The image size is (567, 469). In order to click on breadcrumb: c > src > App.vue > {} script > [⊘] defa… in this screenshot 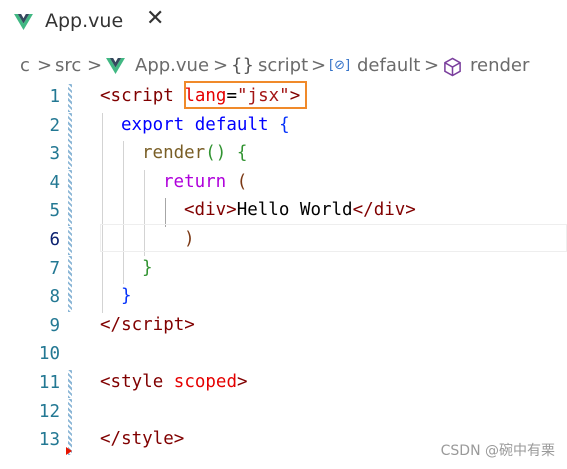, I will do `click(283, 67)`.